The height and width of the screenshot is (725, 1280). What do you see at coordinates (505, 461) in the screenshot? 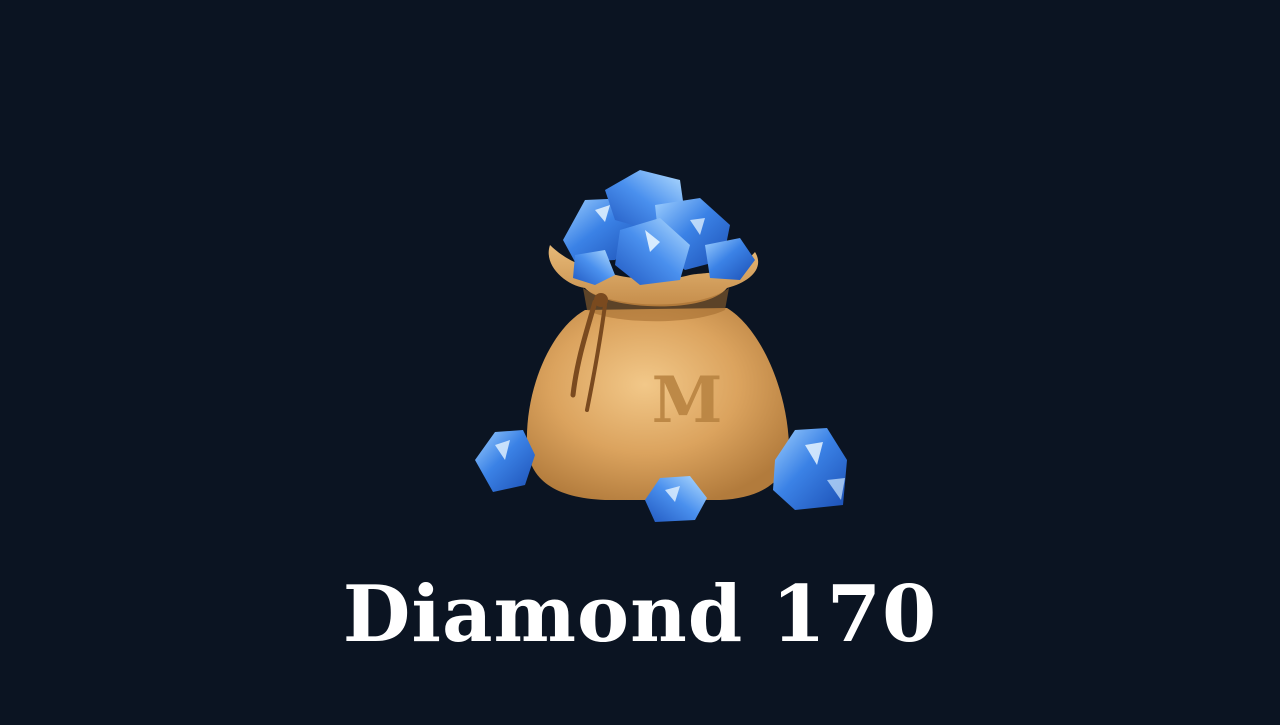
I see `left-gem` at bounding box center [505, 461].